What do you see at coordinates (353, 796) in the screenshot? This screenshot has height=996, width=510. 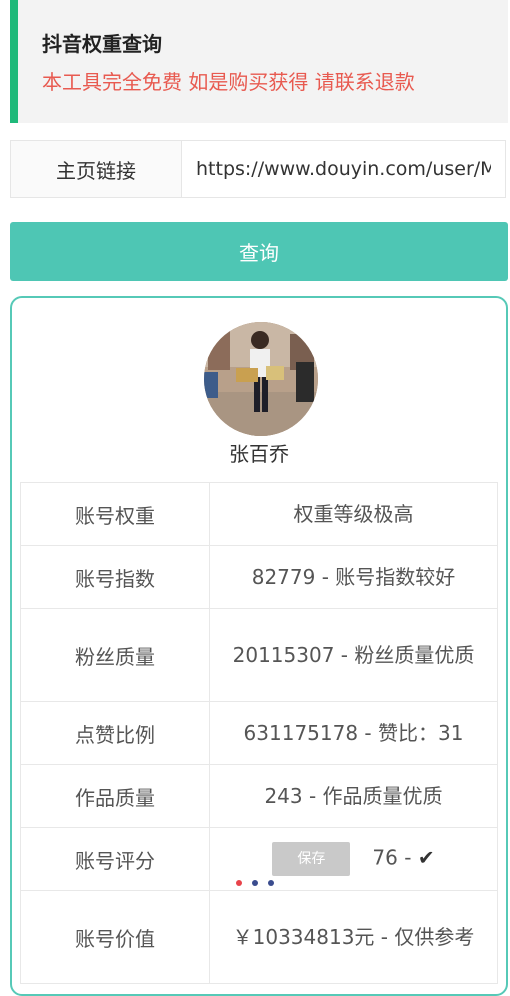 I see `row-value: 243 - 作品质量优质` at bounding box center [353, 796].